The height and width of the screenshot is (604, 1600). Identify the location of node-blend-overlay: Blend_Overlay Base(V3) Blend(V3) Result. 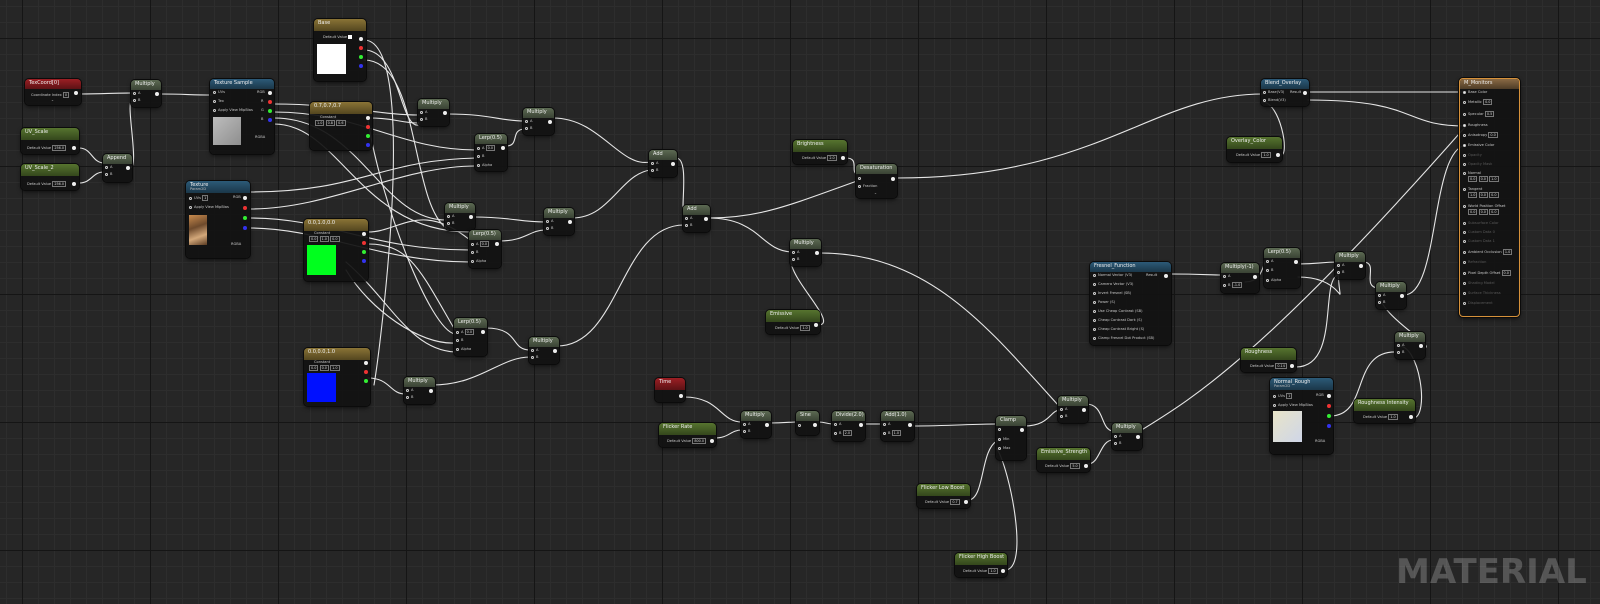
(1285, 92).